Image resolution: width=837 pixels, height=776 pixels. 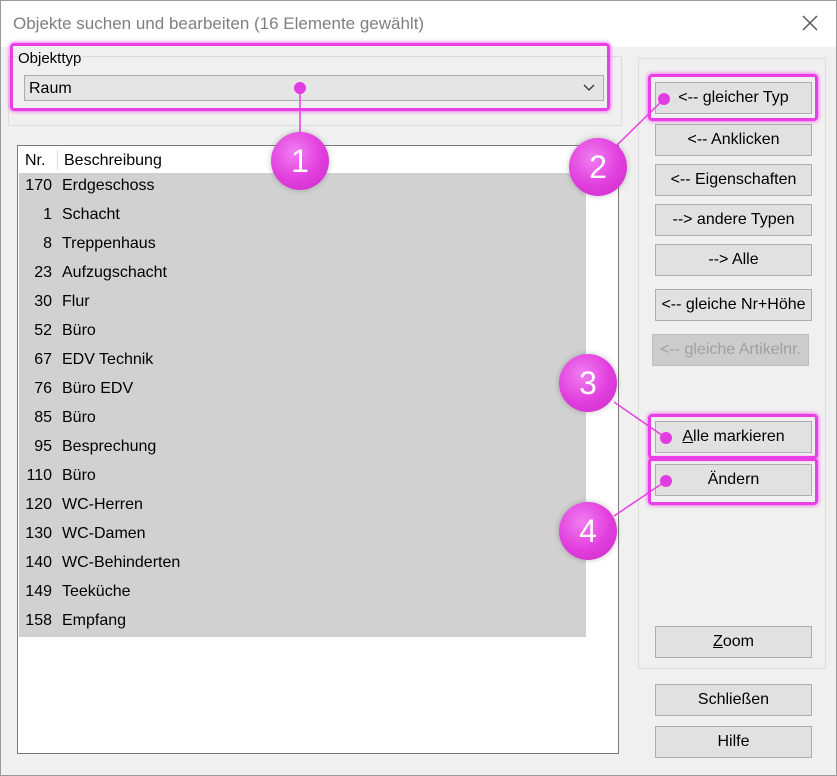 What do you see at coordinates (598, 167) in the screenshot?
I see `marker-2: 2` at bounding box center [598, 167].